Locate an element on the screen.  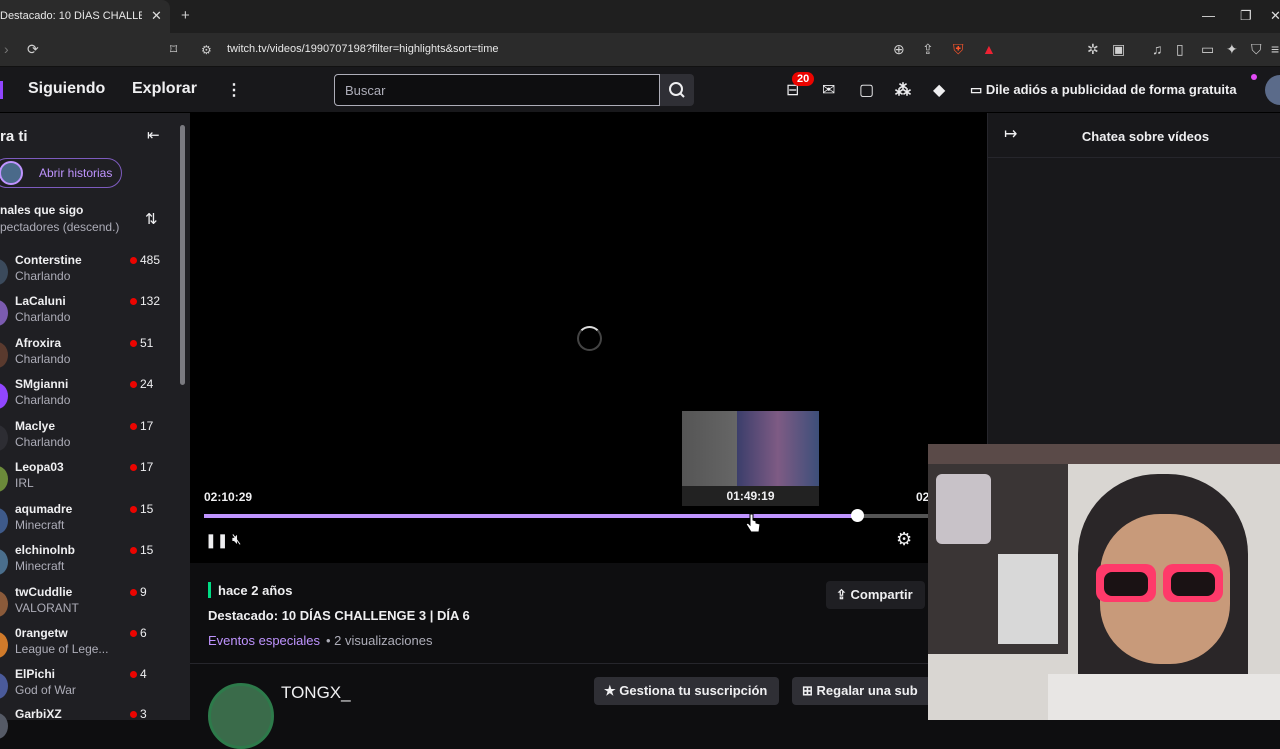
share-icon: ⇪ is located at coordinates (841, 594).